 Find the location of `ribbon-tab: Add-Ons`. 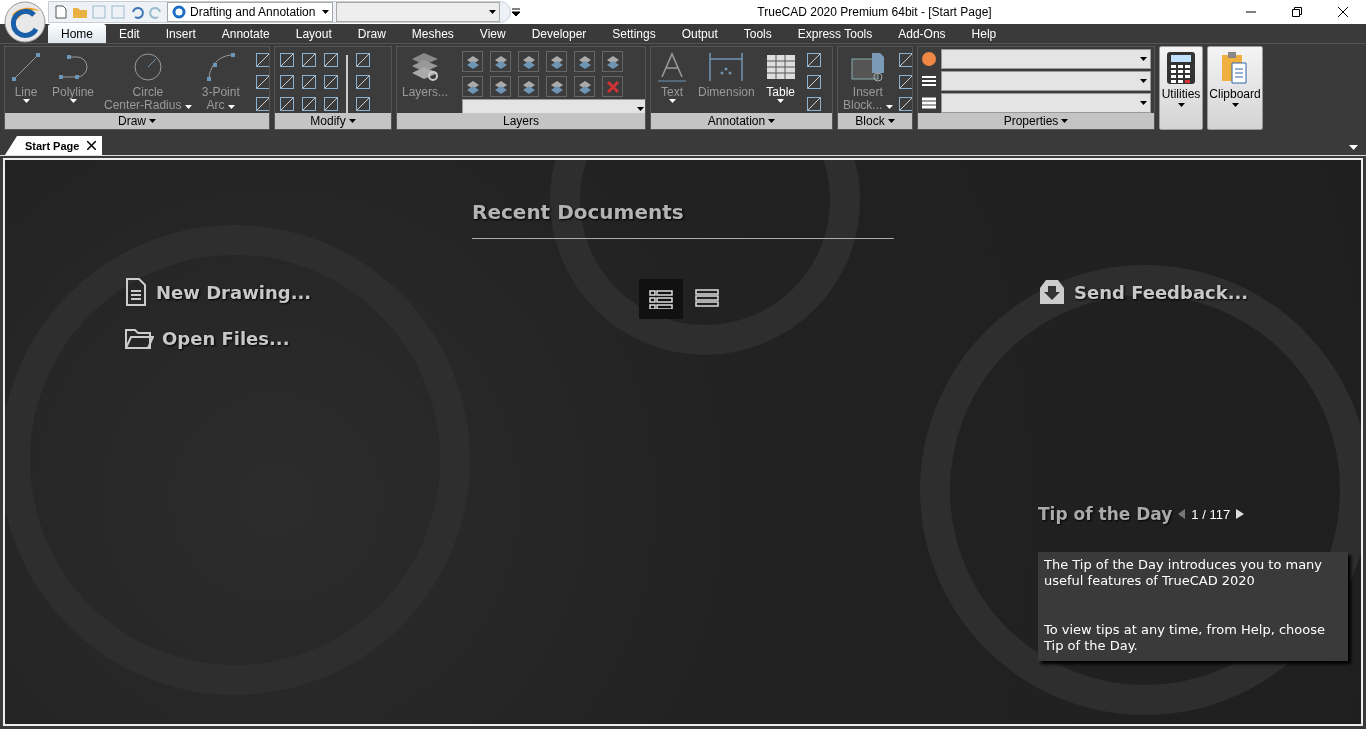

ribbon-tab: Add-Ons is located at coordinates (922, 33).